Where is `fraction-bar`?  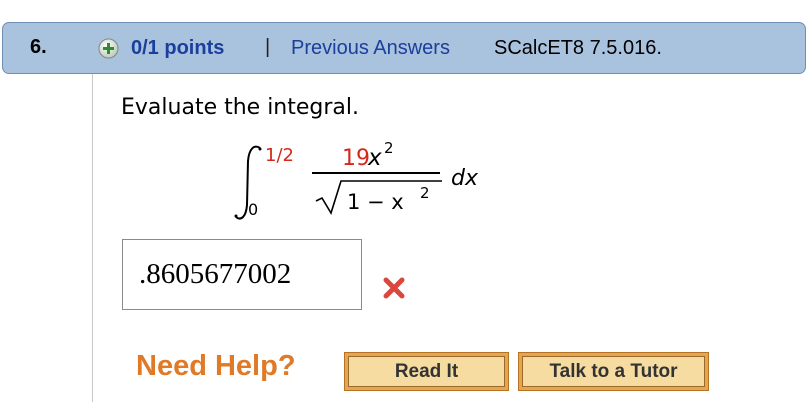
fraction-bar is located at coordinates (376, 173).